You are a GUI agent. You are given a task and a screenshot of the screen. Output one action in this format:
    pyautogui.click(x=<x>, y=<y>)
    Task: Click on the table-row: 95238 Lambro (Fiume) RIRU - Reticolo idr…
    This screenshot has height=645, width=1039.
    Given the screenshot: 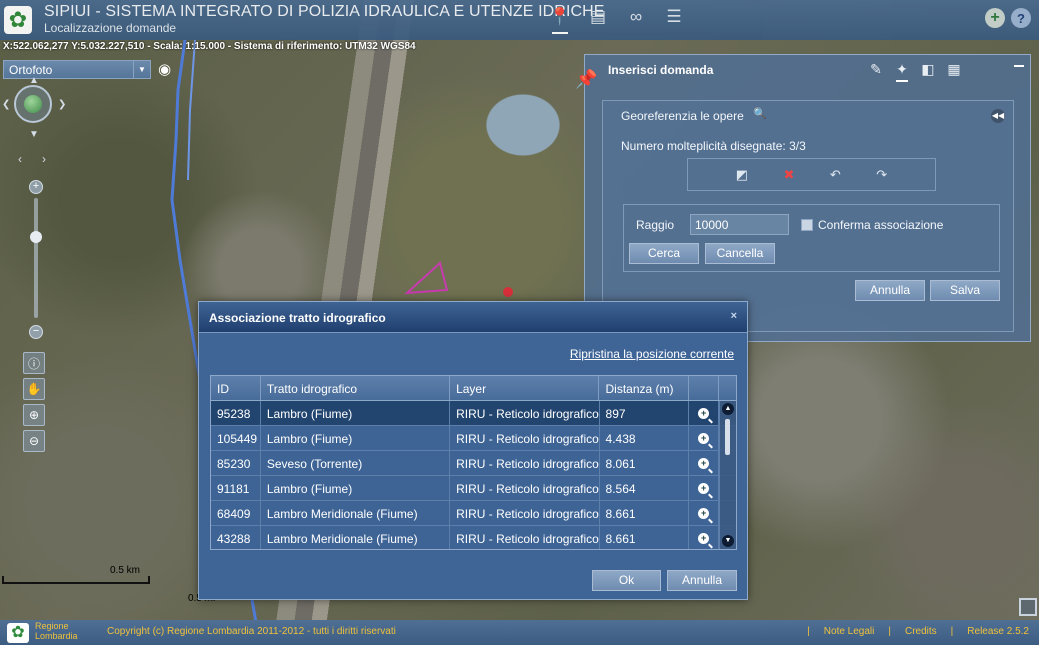 What is the action you would take?
    pyautogui.click(x=473, y=413)
    